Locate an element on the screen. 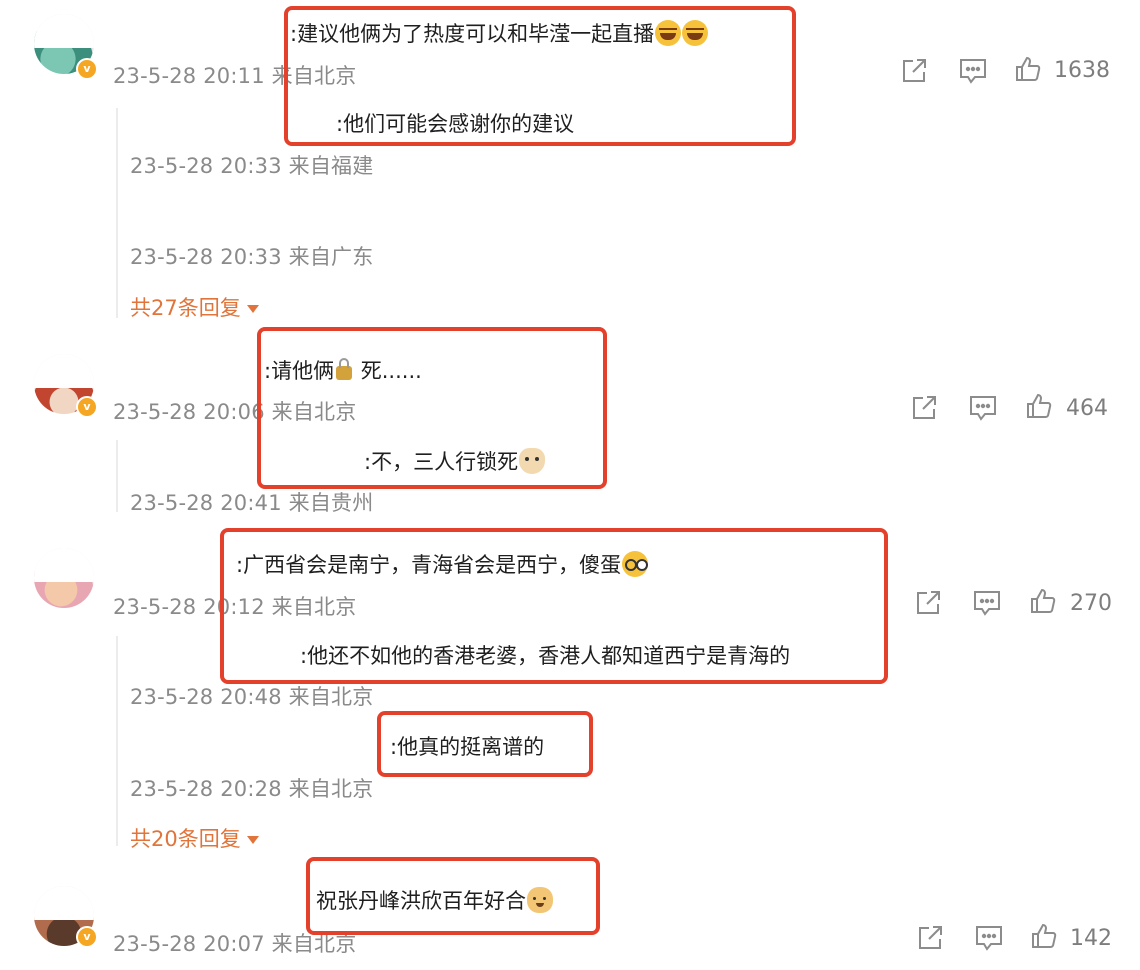 The height and width of the screenshot is (970, 1140). avatar is located at coordinates (64, 578).